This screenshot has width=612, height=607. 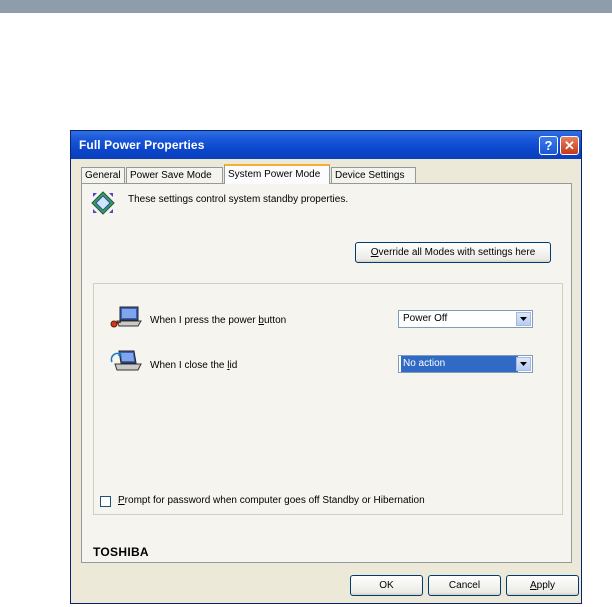 What do you see at coordinates (126, 360) in the screenshot?
I see `laptop-lid-icon` at bounding box center [126, 360].